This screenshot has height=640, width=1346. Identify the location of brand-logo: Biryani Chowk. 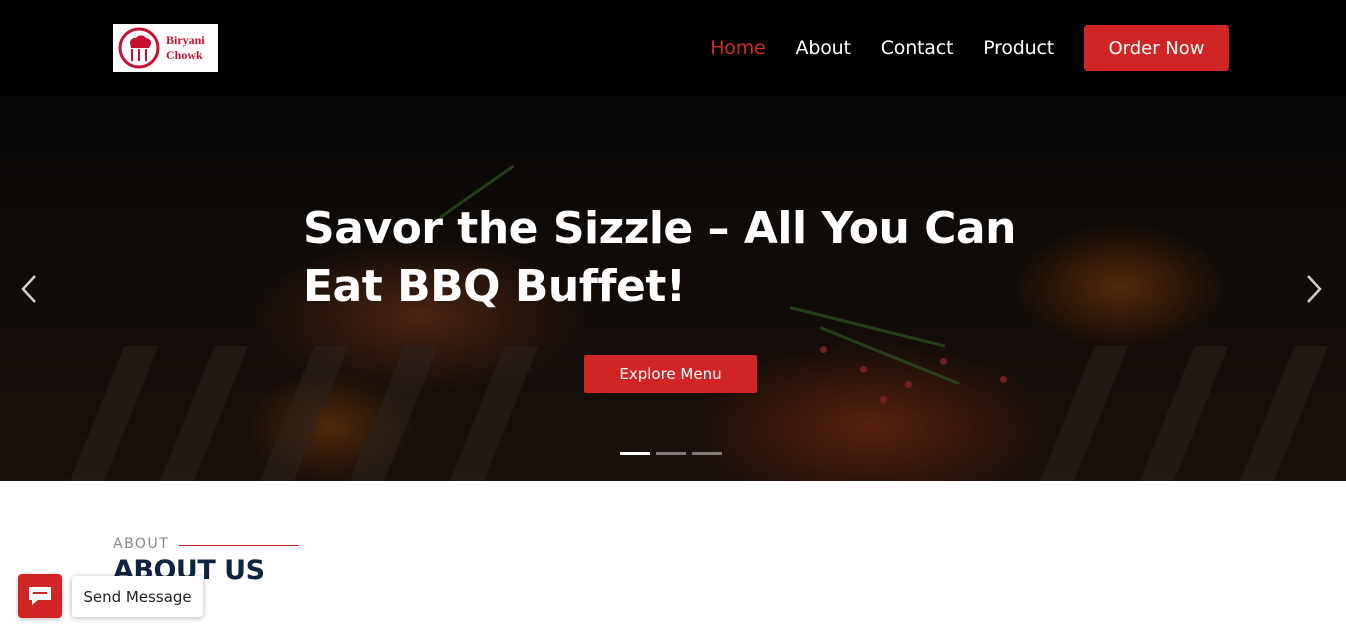
(165, 48).